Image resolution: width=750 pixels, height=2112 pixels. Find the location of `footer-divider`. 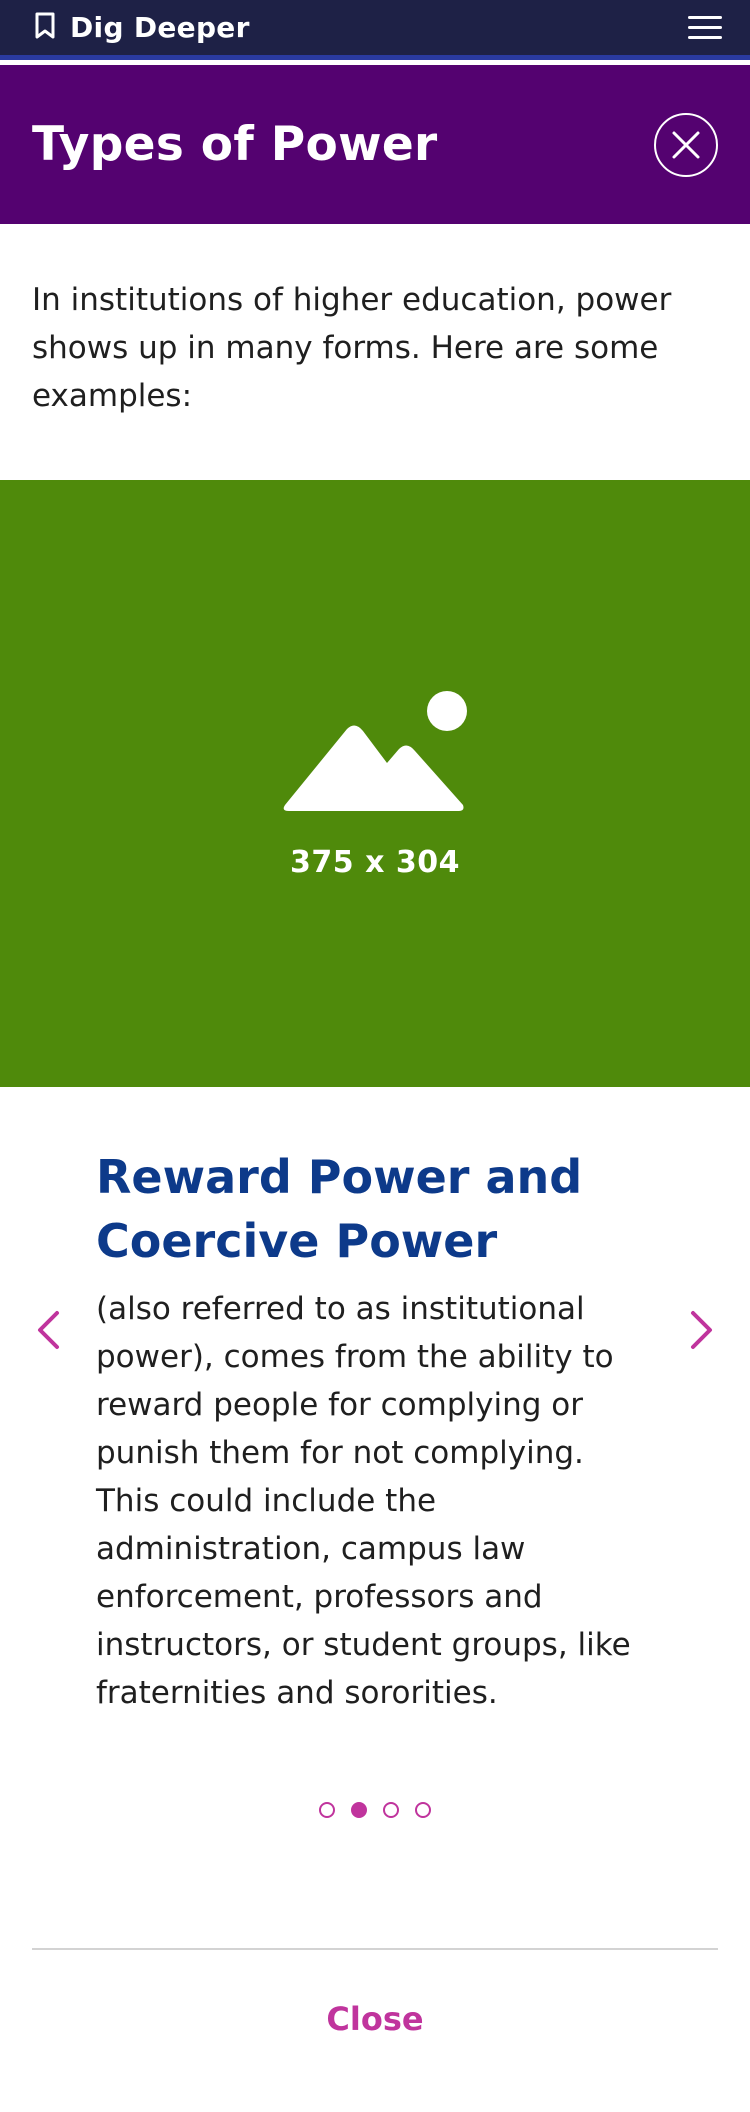

footer-divider is located at coordinates (375, 1949).